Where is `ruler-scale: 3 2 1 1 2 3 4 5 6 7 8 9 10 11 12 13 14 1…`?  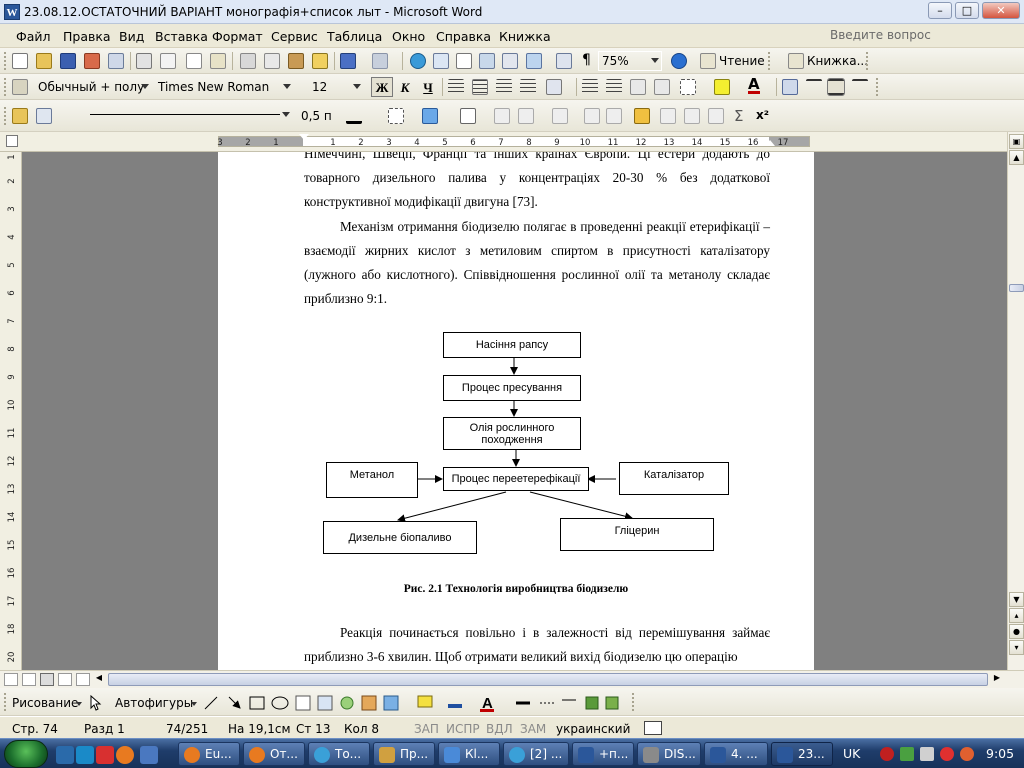
ruler-scale: 3 2 1 1 2 3 4 5 6 7 8 9 10 11 12 13 14 1… is located at coordinates (513, 141).